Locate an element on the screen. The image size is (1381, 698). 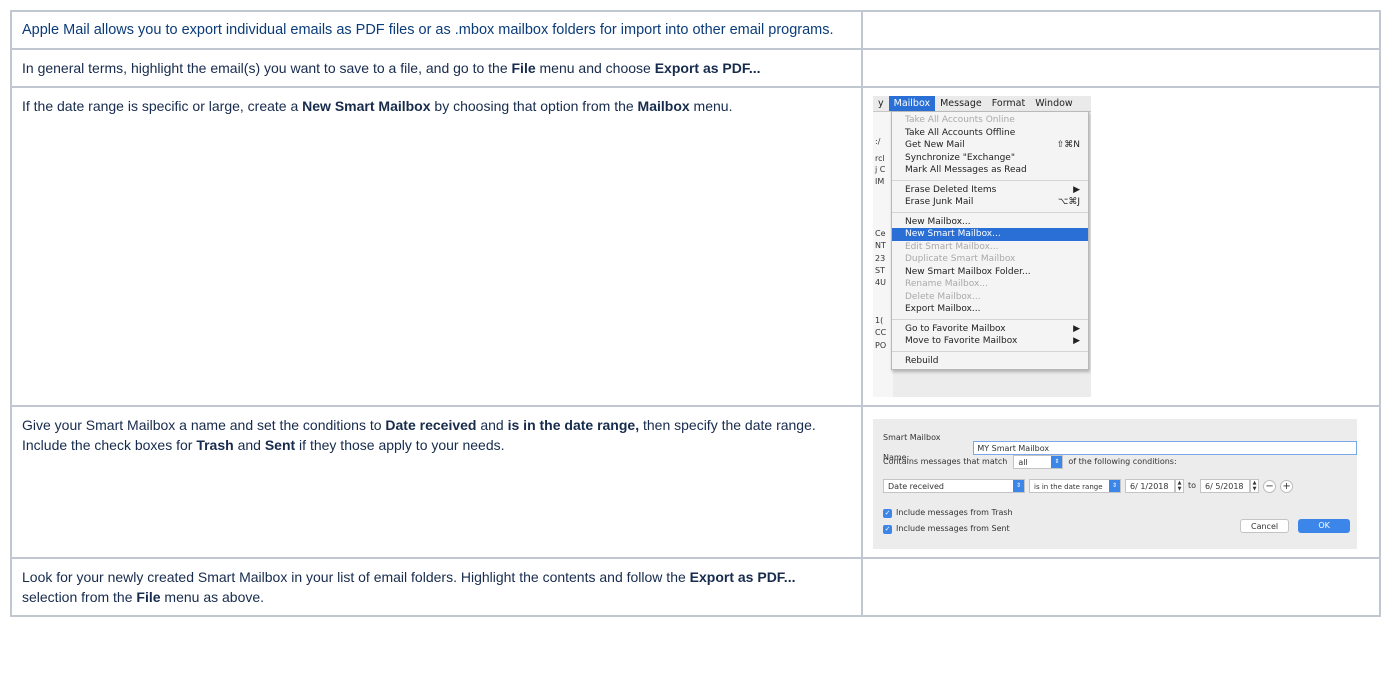
menu-item: Take All Accounts Offline is located at coordinates (990, 133).